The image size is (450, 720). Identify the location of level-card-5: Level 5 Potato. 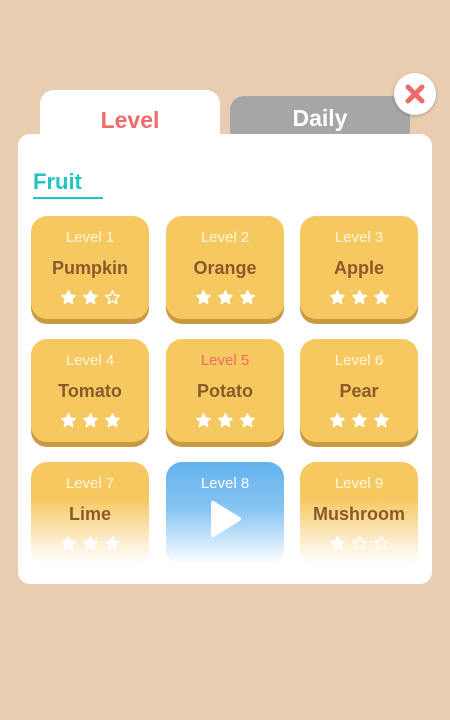
(225, 390).